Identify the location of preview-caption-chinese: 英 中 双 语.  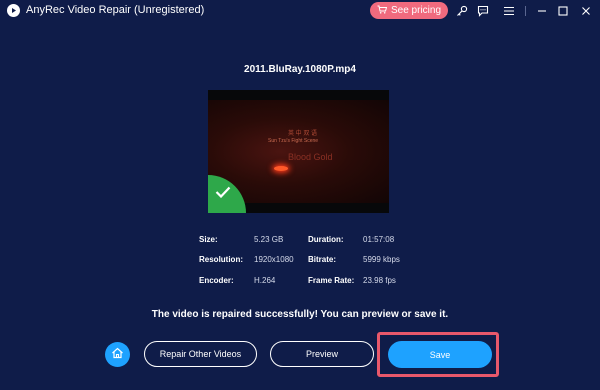
(303, 134).